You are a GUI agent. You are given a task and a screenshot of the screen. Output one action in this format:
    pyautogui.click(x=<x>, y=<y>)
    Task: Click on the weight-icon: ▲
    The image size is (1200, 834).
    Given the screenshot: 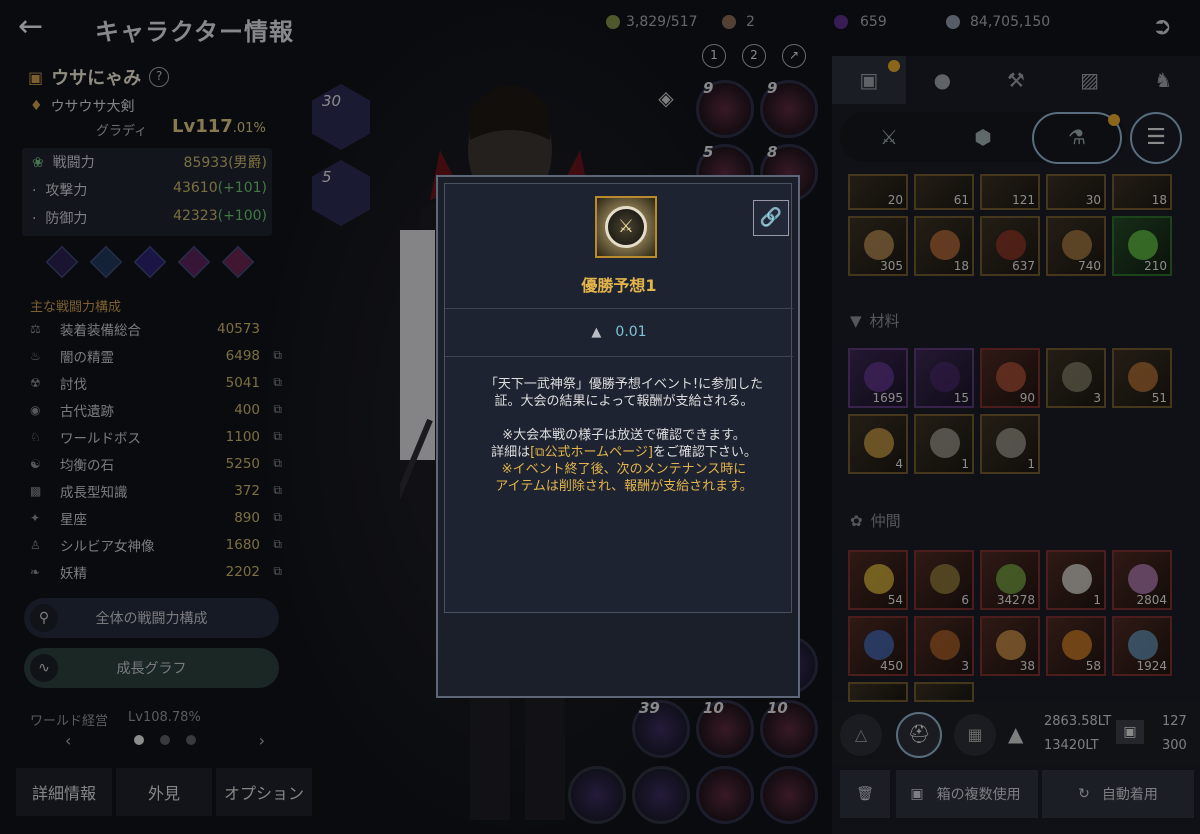 What is the action you would take?
    pyautogui.click(x=596, y=332)
    